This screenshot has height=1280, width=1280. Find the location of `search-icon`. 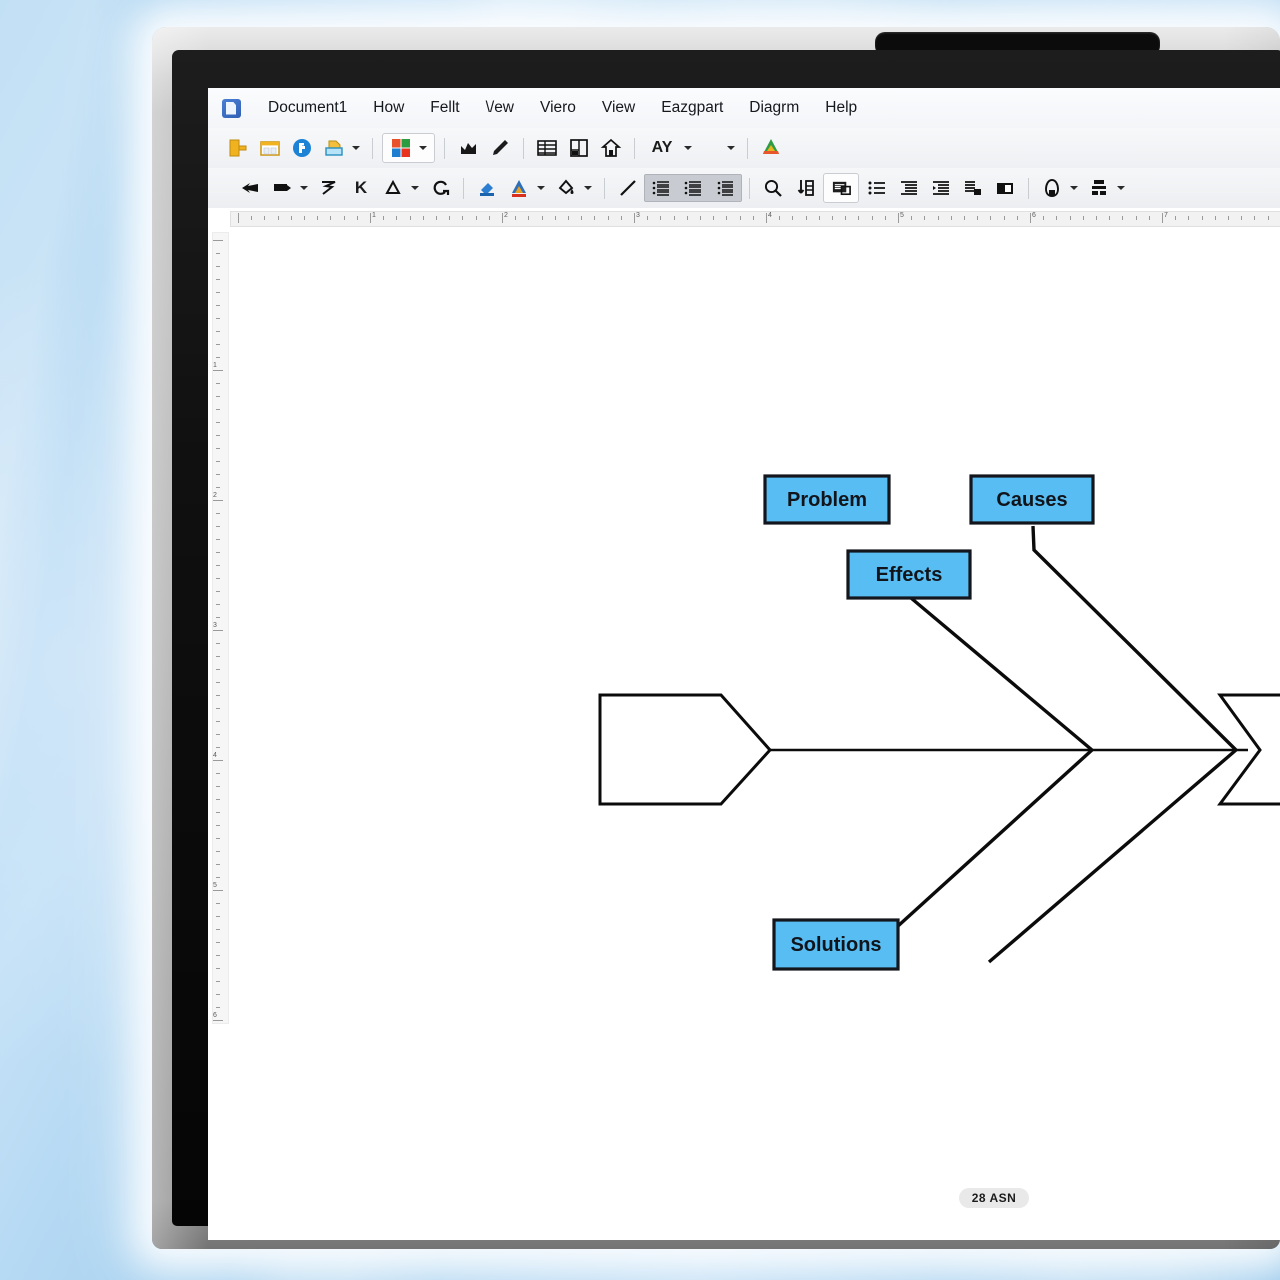

search-icon is located at coordinates (773, 188).